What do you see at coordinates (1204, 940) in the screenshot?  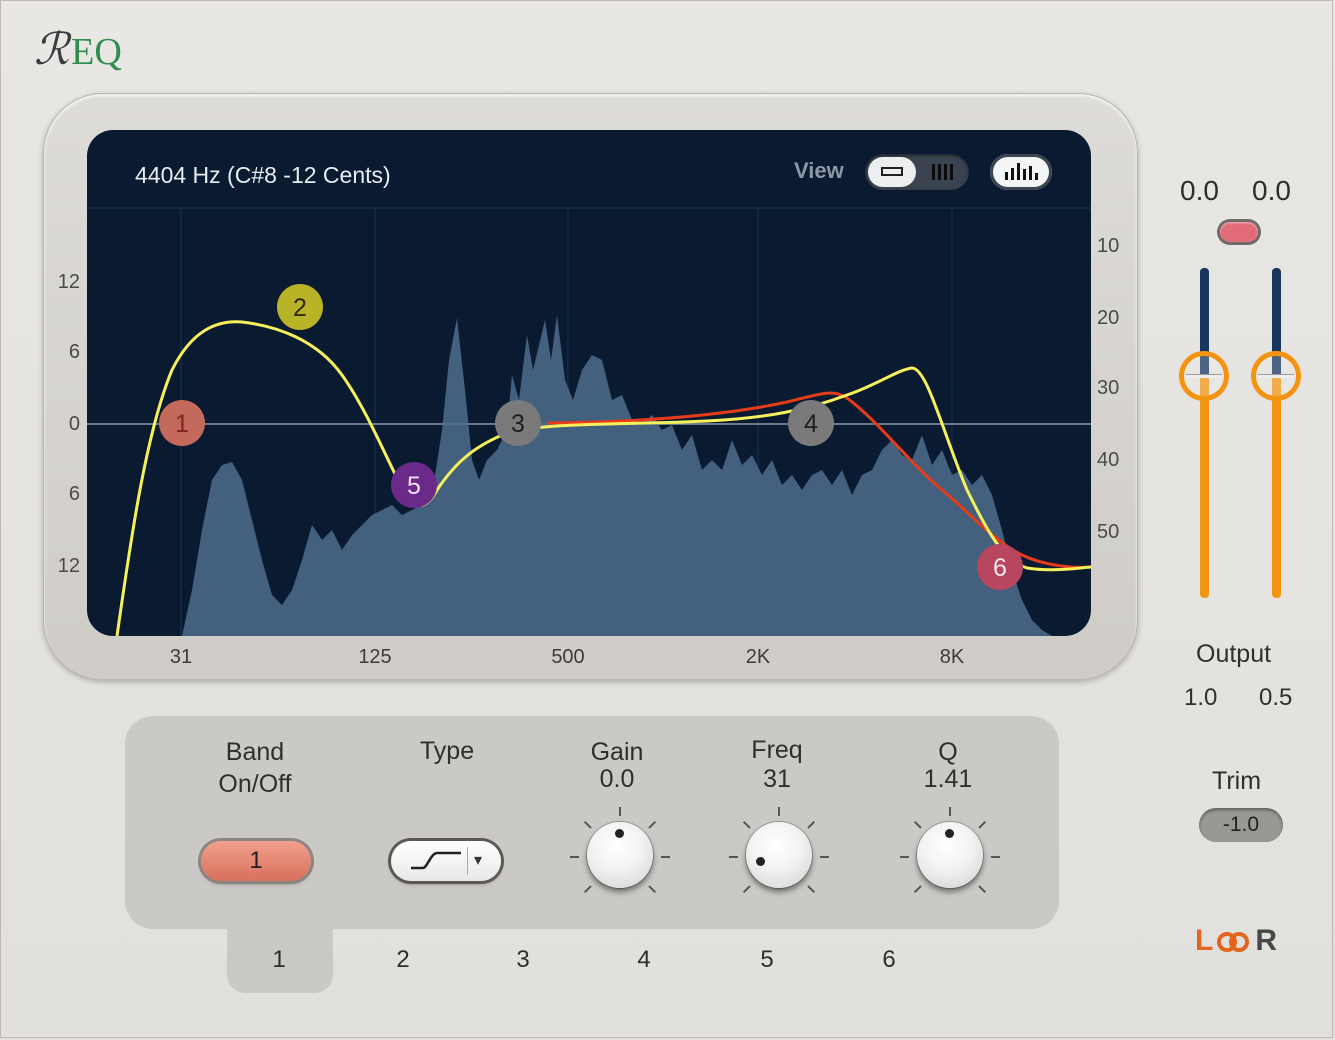 I see `link-left-label: L` at bounding box center [1204, 940].